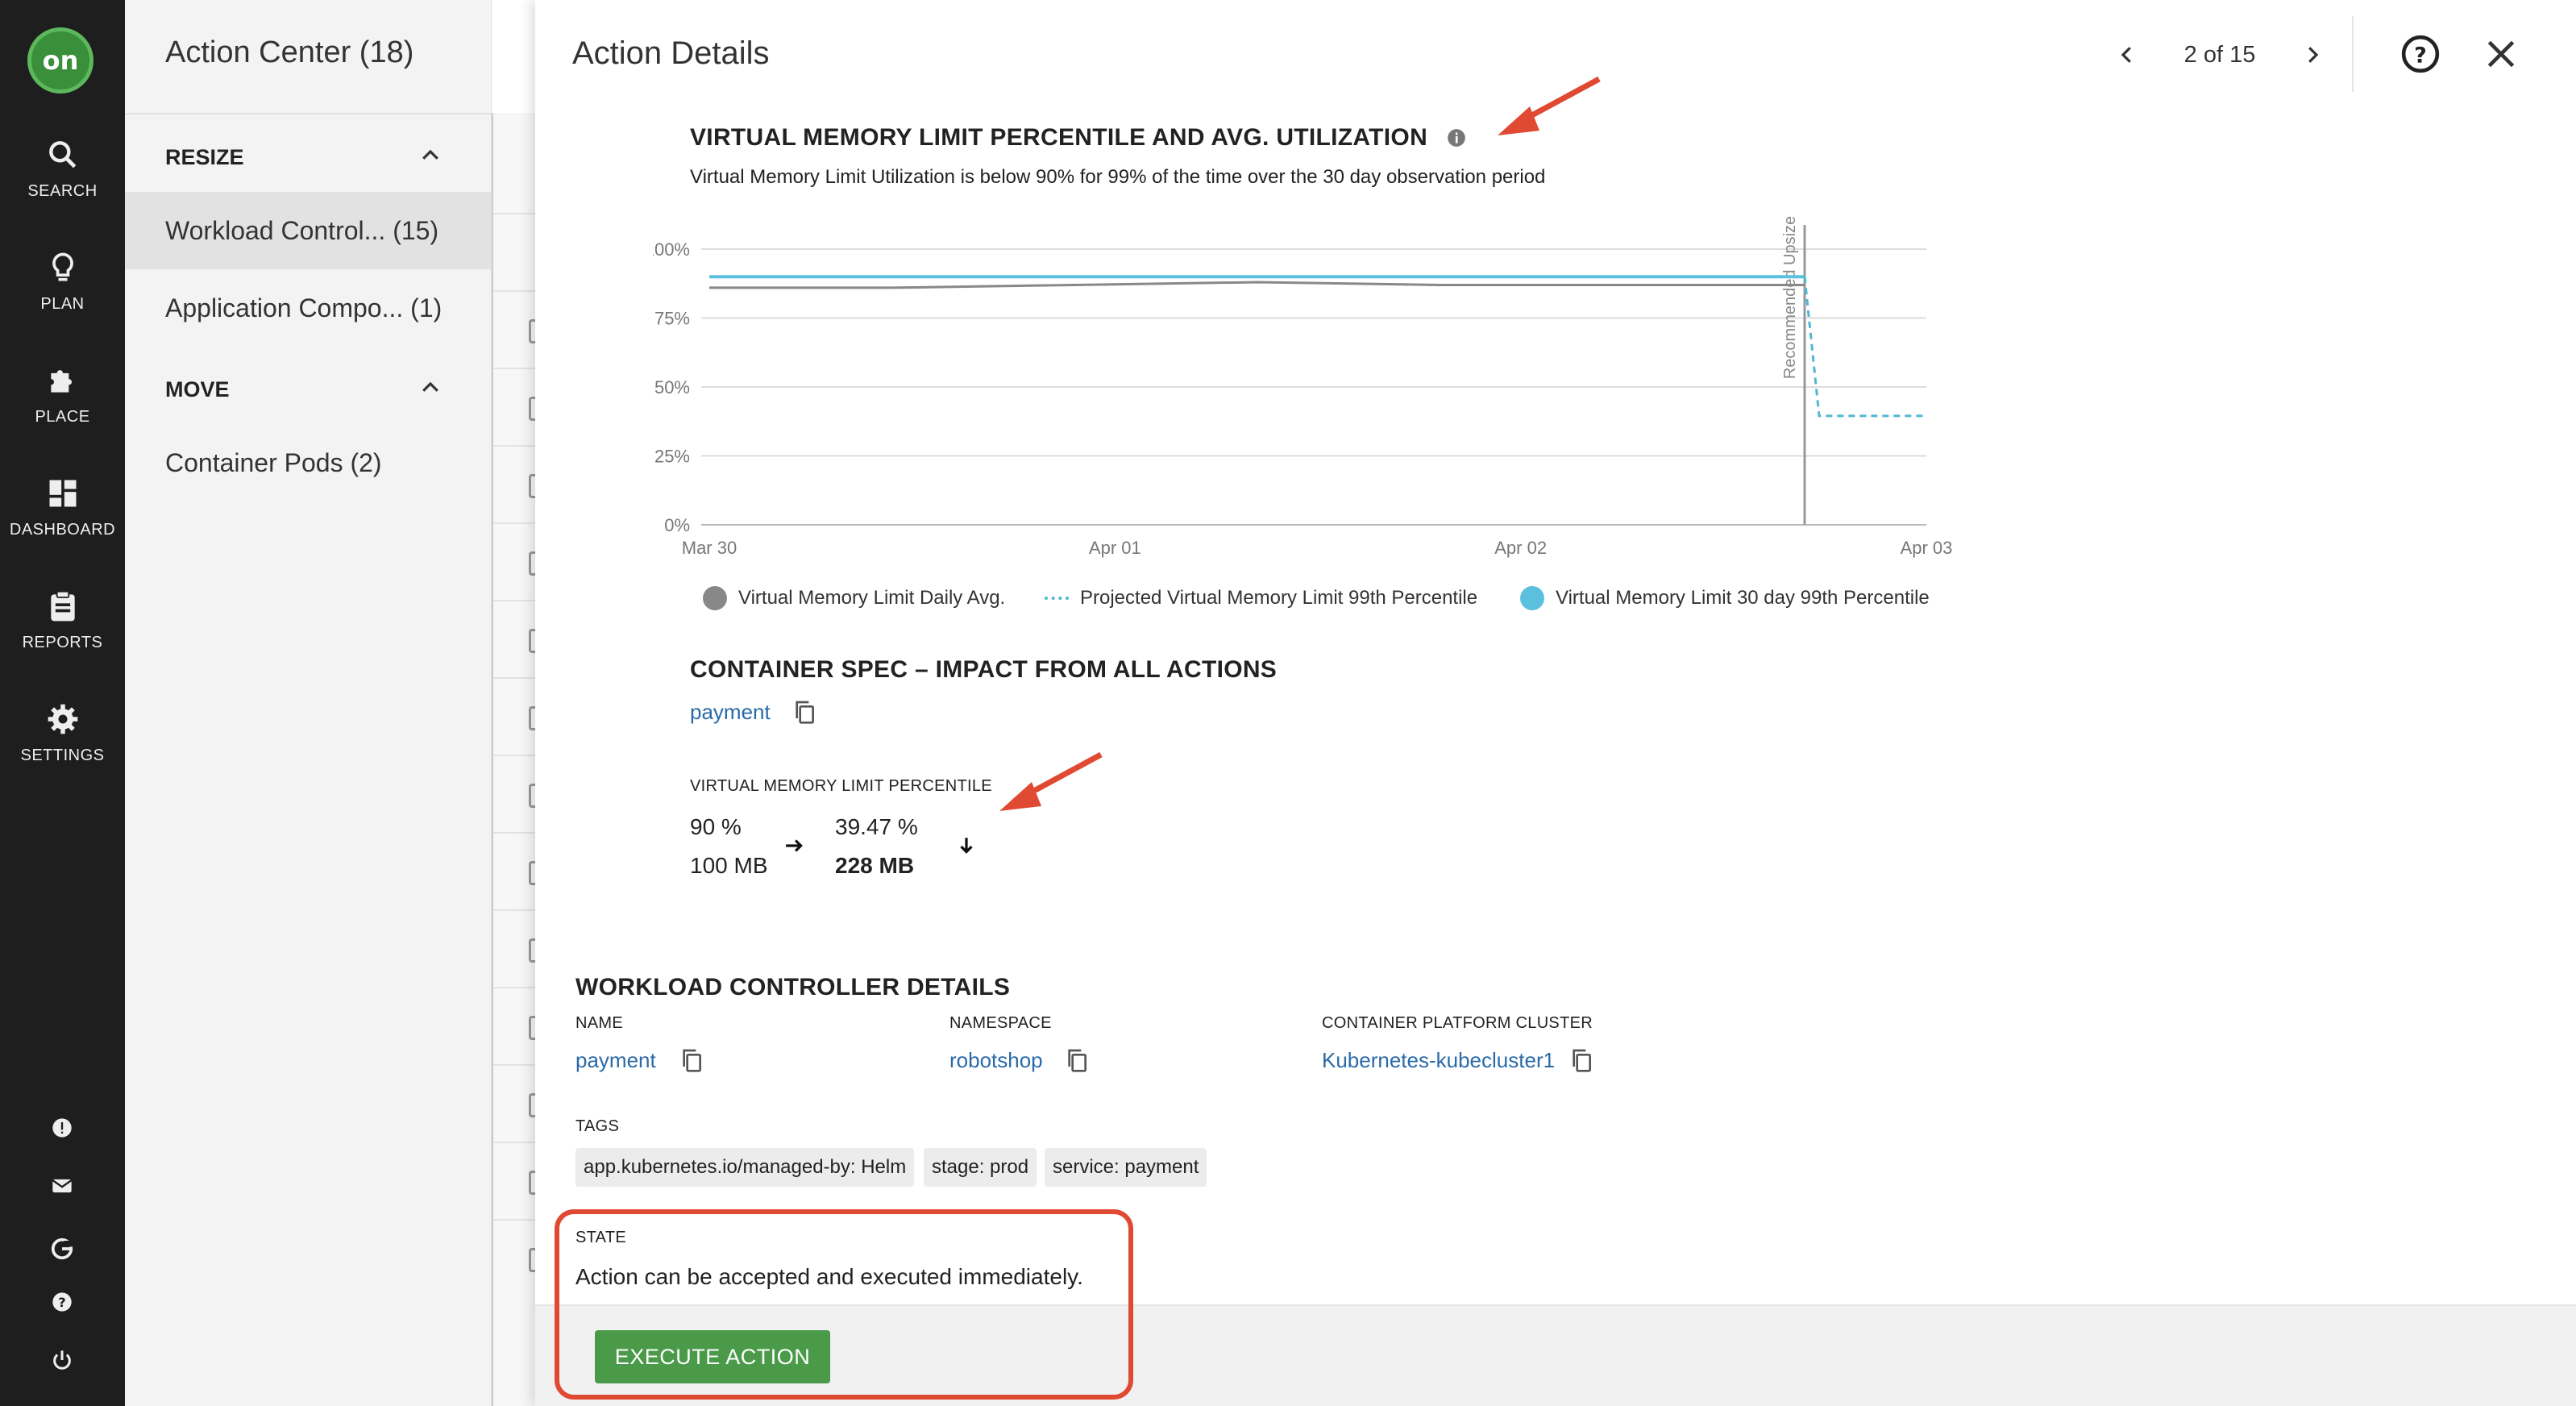  I want to click on workload-details-title: WORKLOAD CONTROLLER DETAILS, so click(793, 987).